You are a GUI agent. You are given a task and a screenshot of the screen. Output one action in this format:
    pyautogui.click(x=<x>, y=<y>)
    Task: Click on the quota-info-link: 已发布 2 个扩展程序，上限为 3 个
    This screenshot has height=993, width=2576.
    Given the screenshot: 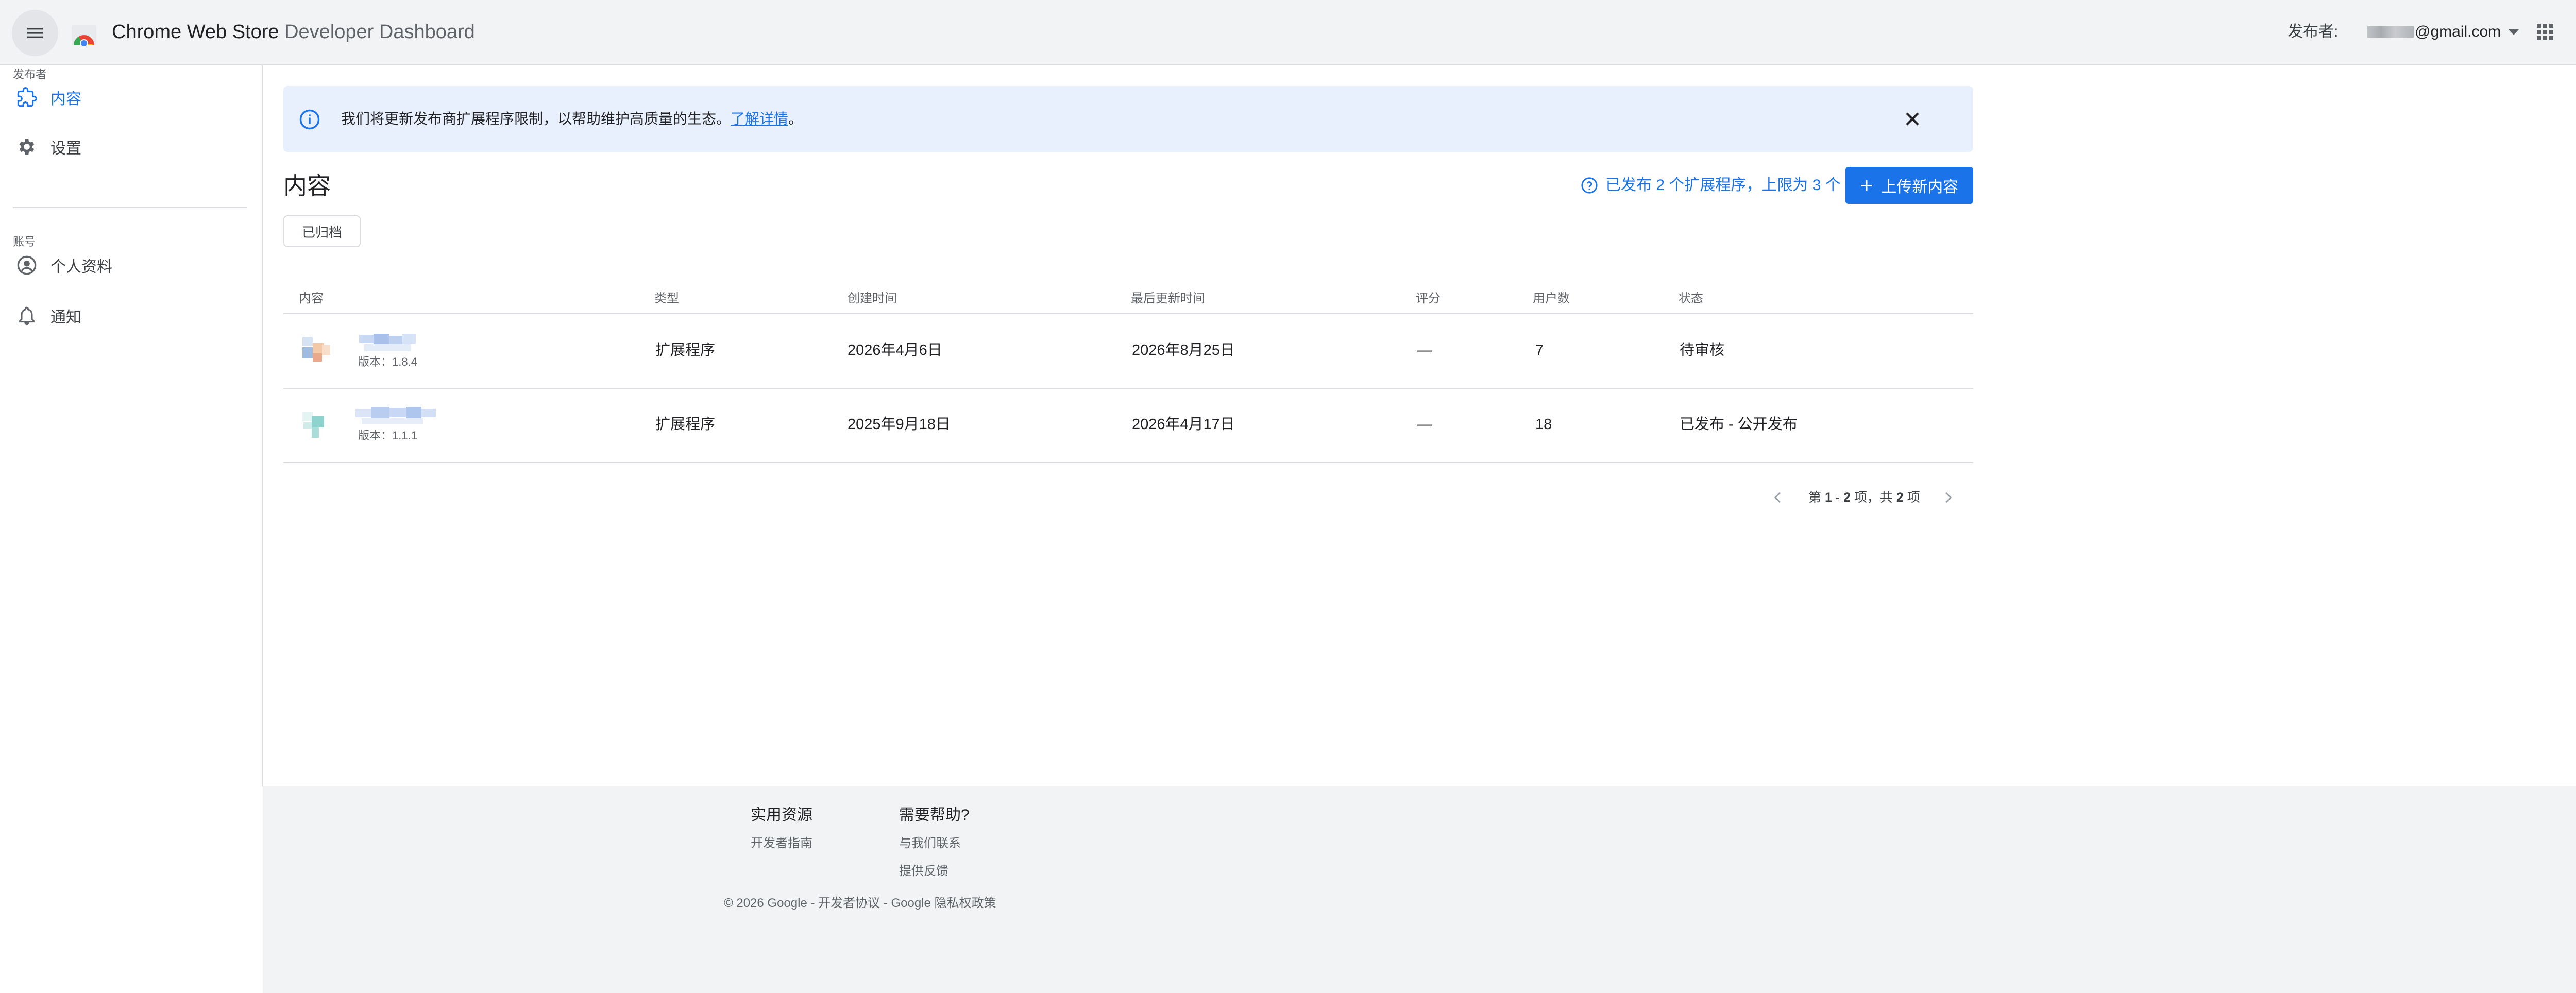 What is the action you would take?
    pyautogui.click(x=1711, y=185)
    